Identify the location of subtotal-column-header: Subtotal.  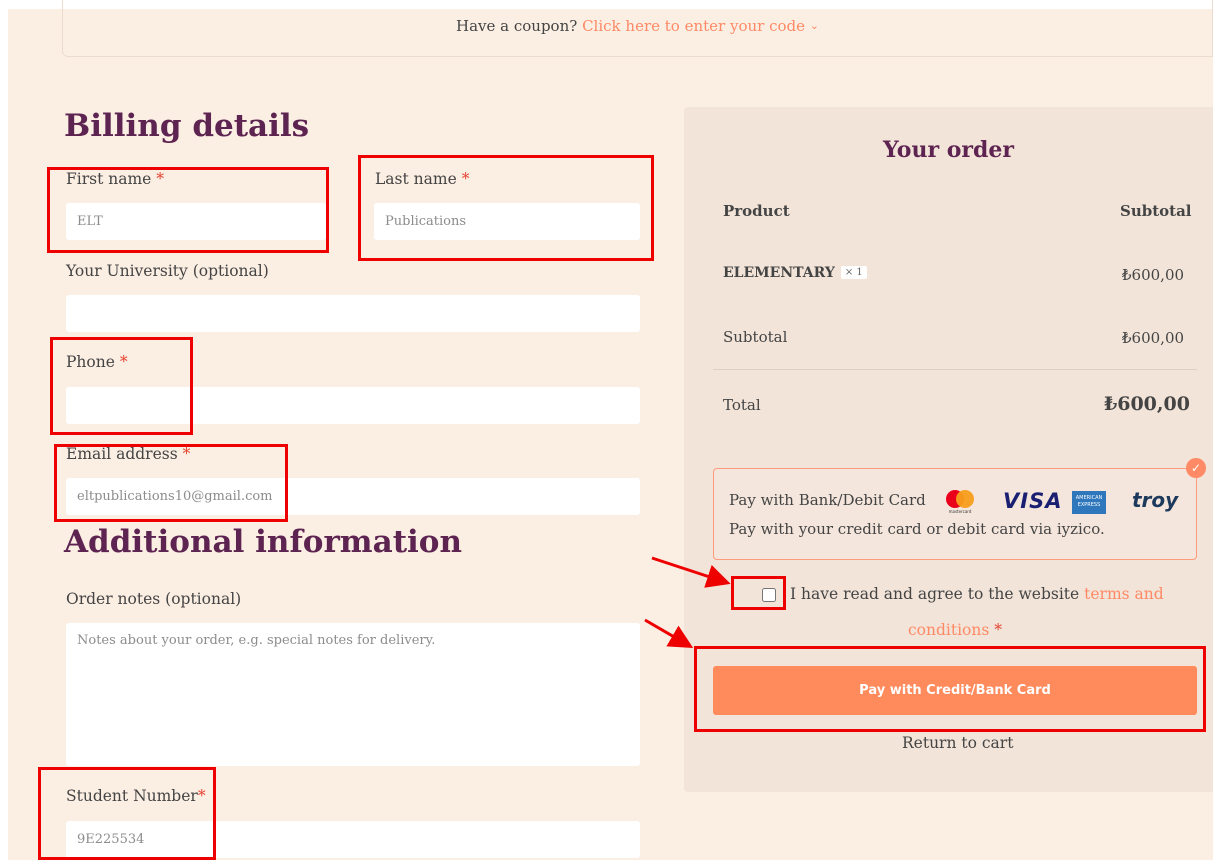
(1156, 211).